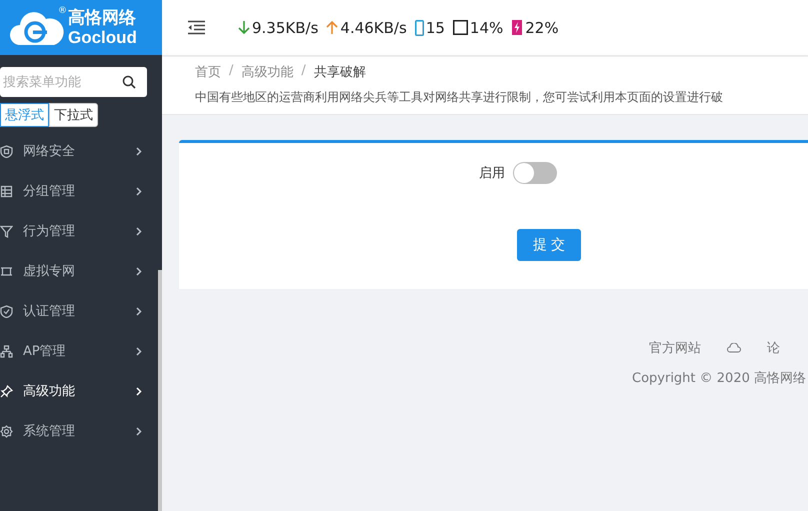 This screenshot has width=808, height=511. I want to click on square-icon, so click(460, 27).